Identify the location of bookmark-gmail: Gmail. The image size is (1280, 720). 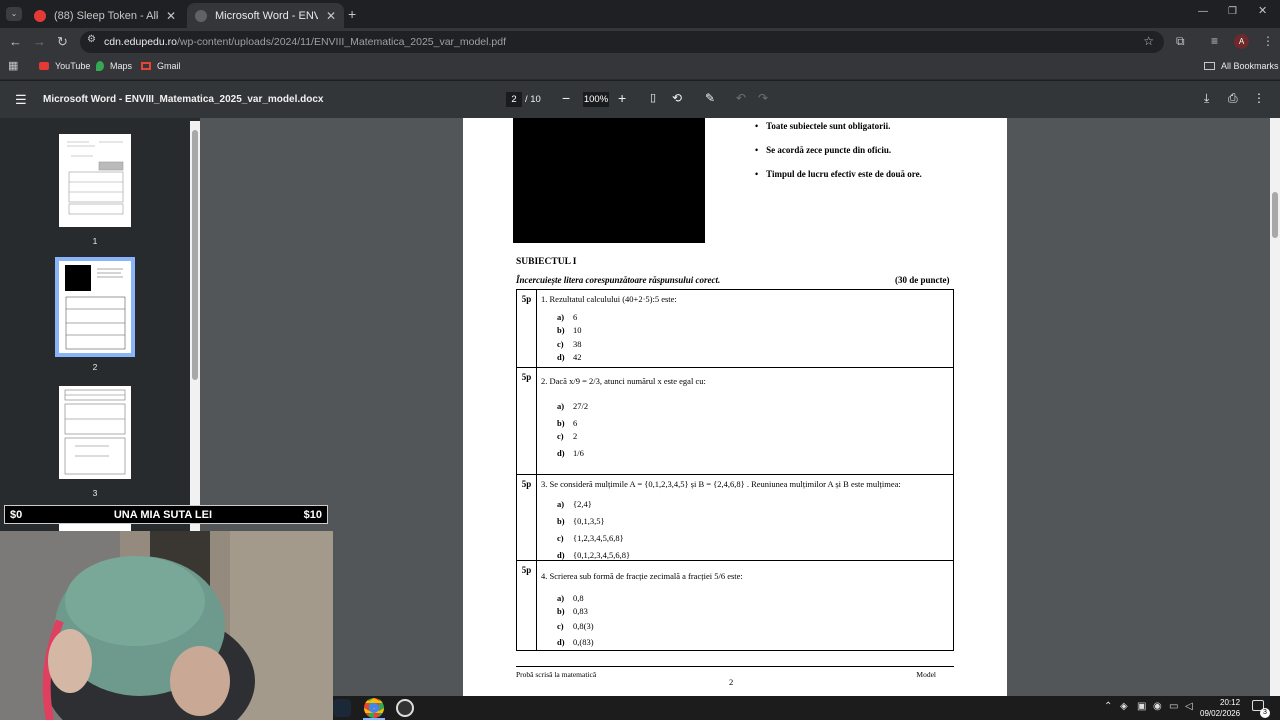
(161, 66).